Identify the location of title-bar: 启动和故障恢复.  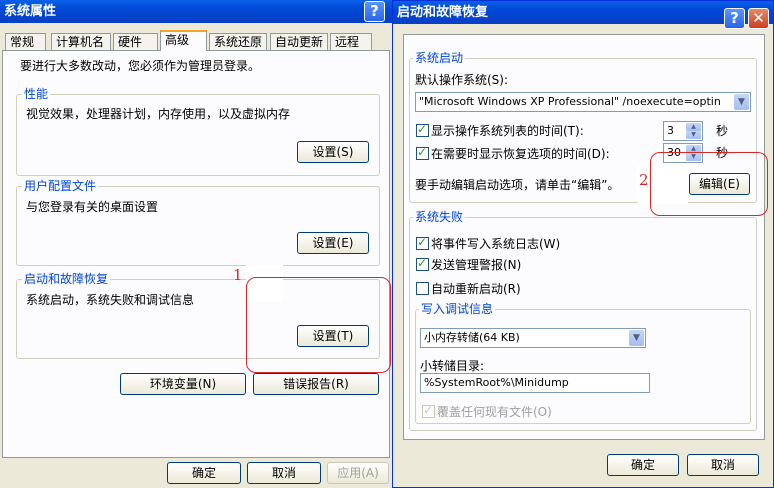
(583, 12).